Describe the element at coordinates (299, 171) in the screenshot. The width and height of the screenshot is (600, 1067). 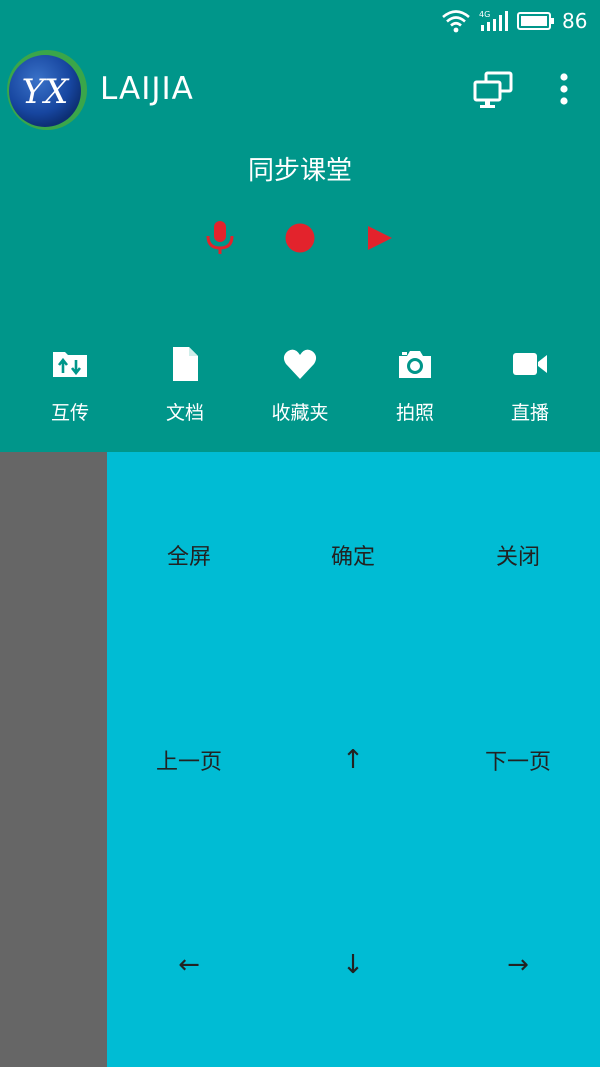
I see `classroom-title: 同步课堂` at that location.